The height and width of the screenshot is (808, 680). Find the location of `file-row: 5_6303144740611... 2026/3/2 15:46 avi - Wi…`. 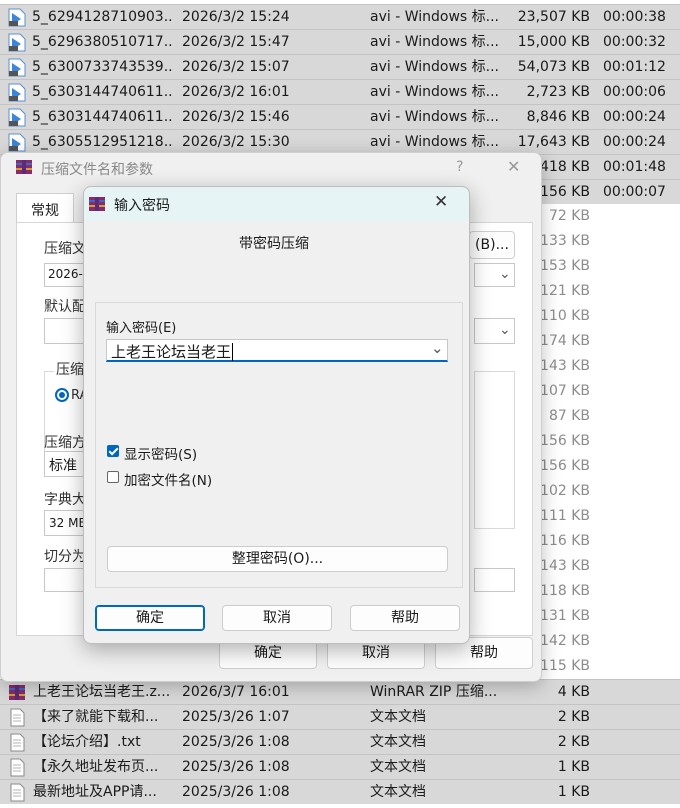

file-row: 5_6303144740611... 2026/3/2 15:46 avi - Wi… is located at coordinates (340, 116).